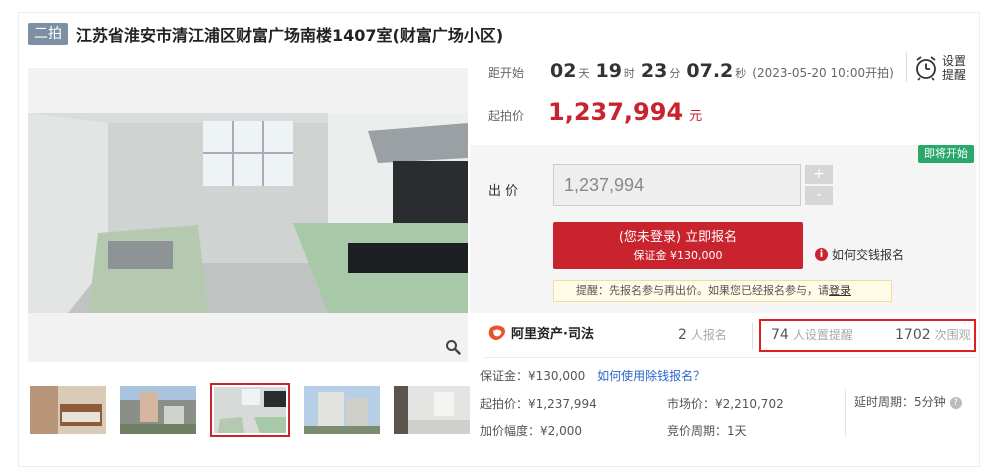  Describe the element at coordinates (584, 73) in the screenshot. I see `countdown-days-unit: 天` at that location.